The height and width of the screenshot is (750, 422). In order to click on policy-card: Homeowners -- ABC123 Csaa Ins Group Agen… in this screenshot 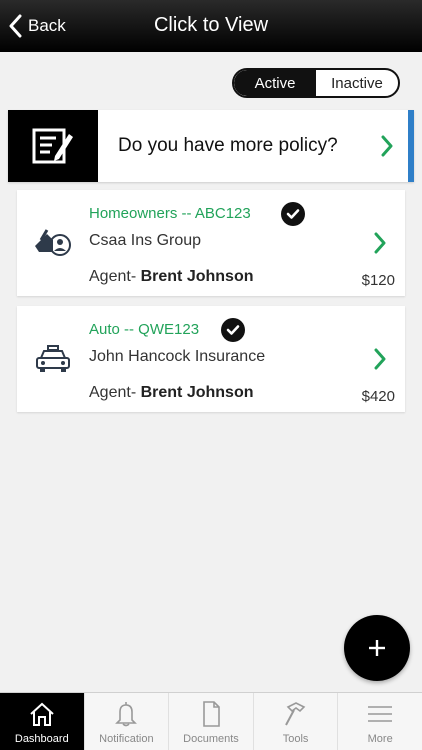, I will do `click(211, 243)`.